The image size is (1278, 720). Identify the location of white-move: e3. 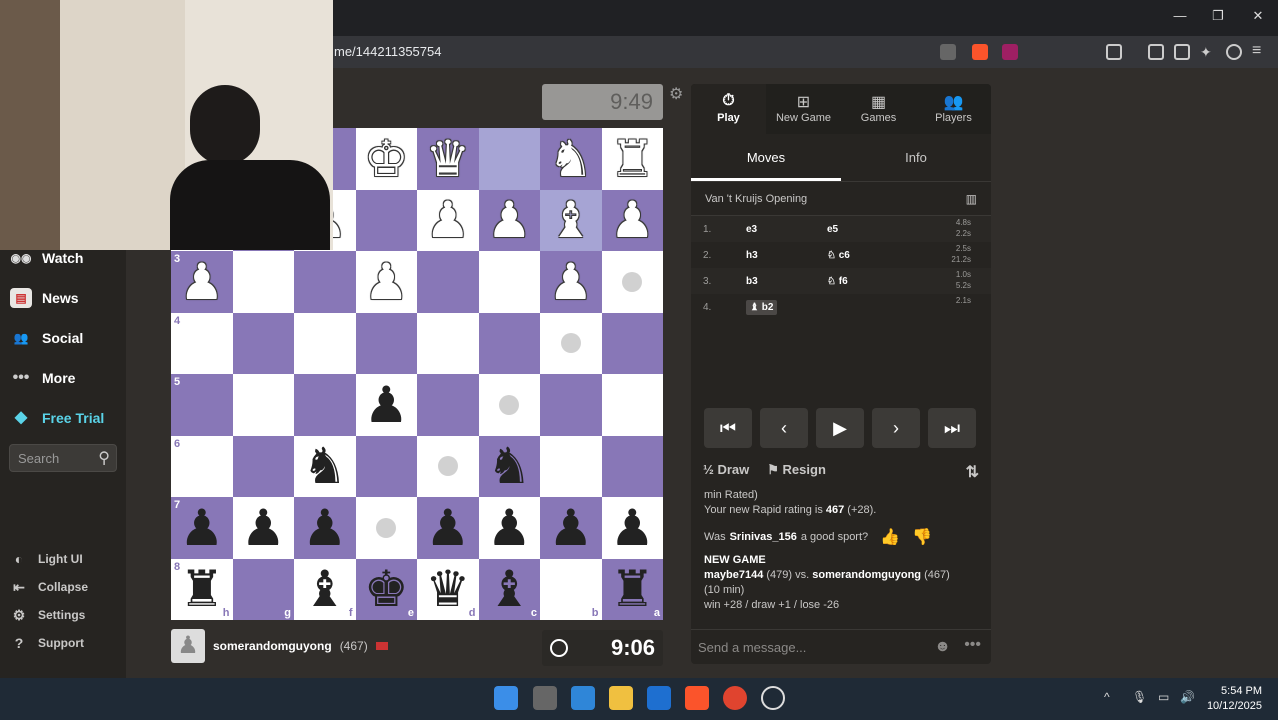
(751, 229).